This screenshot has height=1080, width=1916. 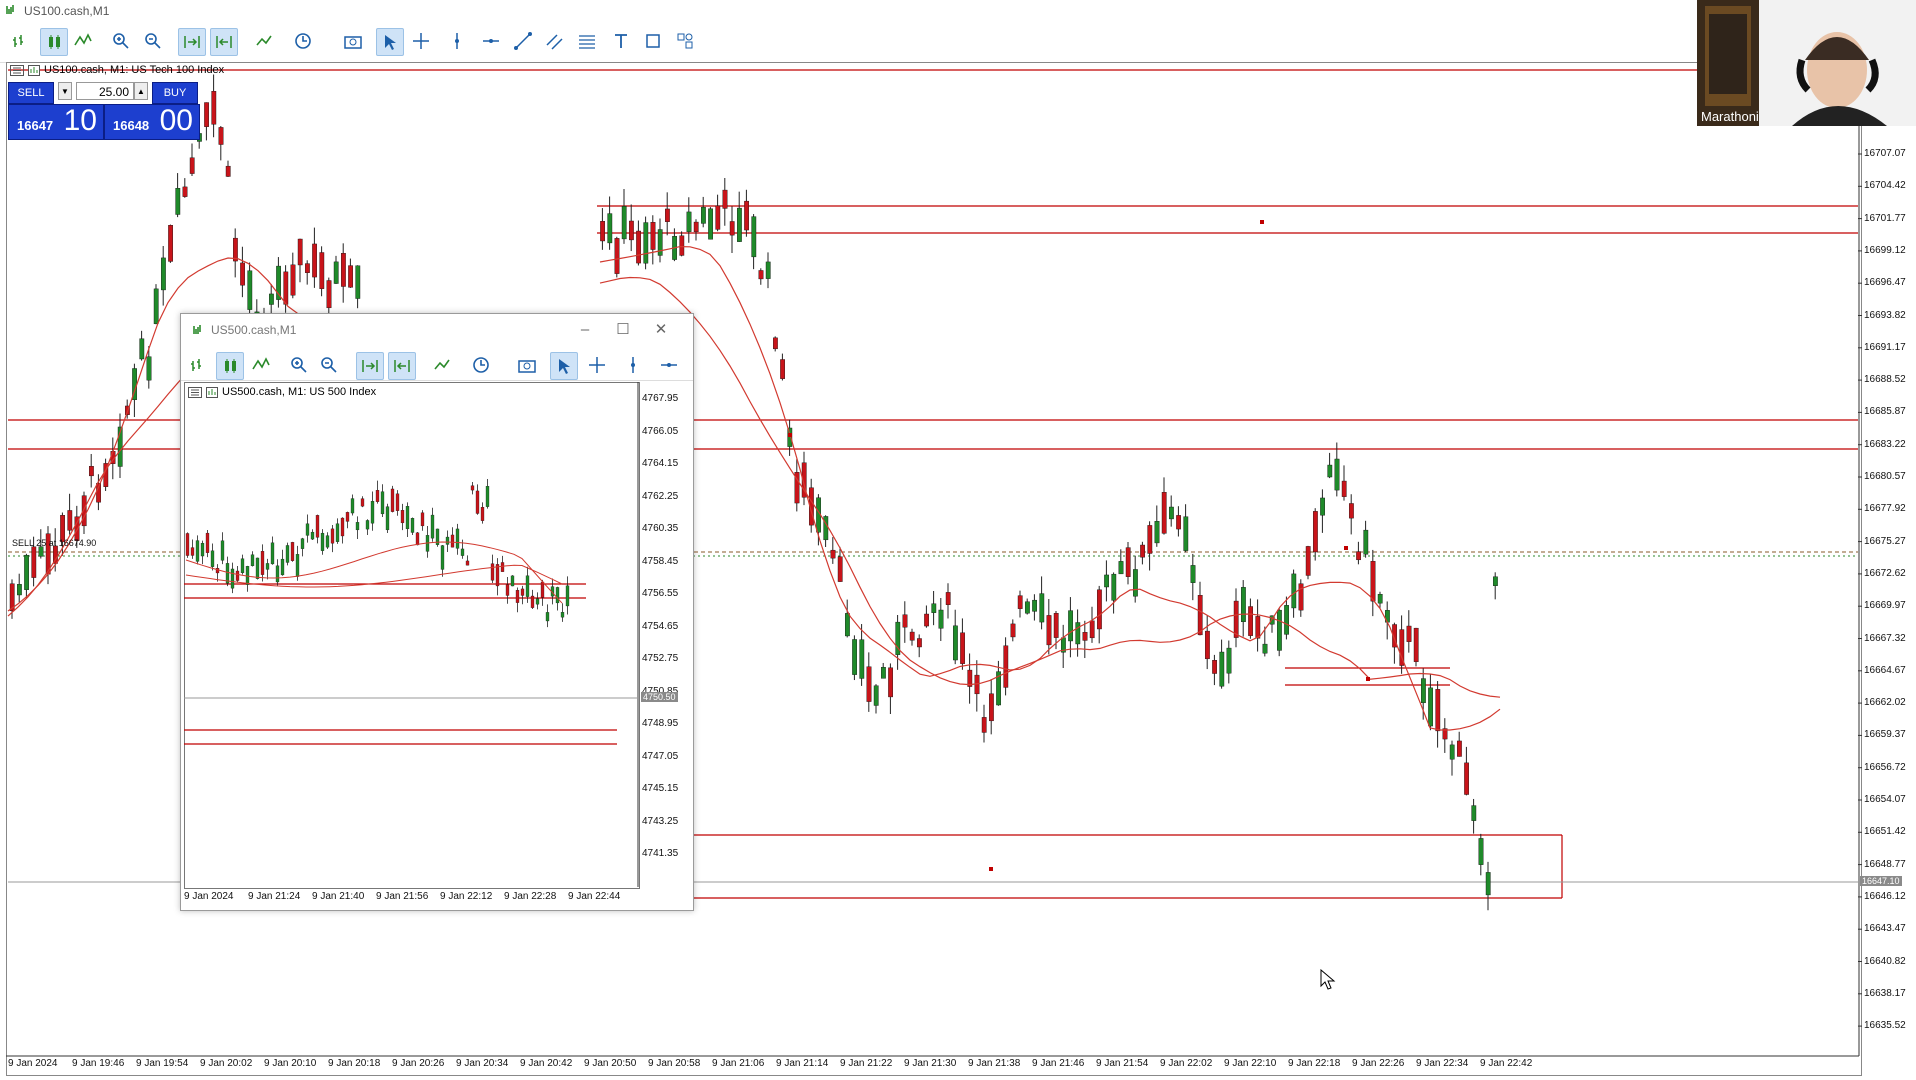 I want to click on sub-y-axis-tick-label: 4756.55, so click(x=660, y=593).